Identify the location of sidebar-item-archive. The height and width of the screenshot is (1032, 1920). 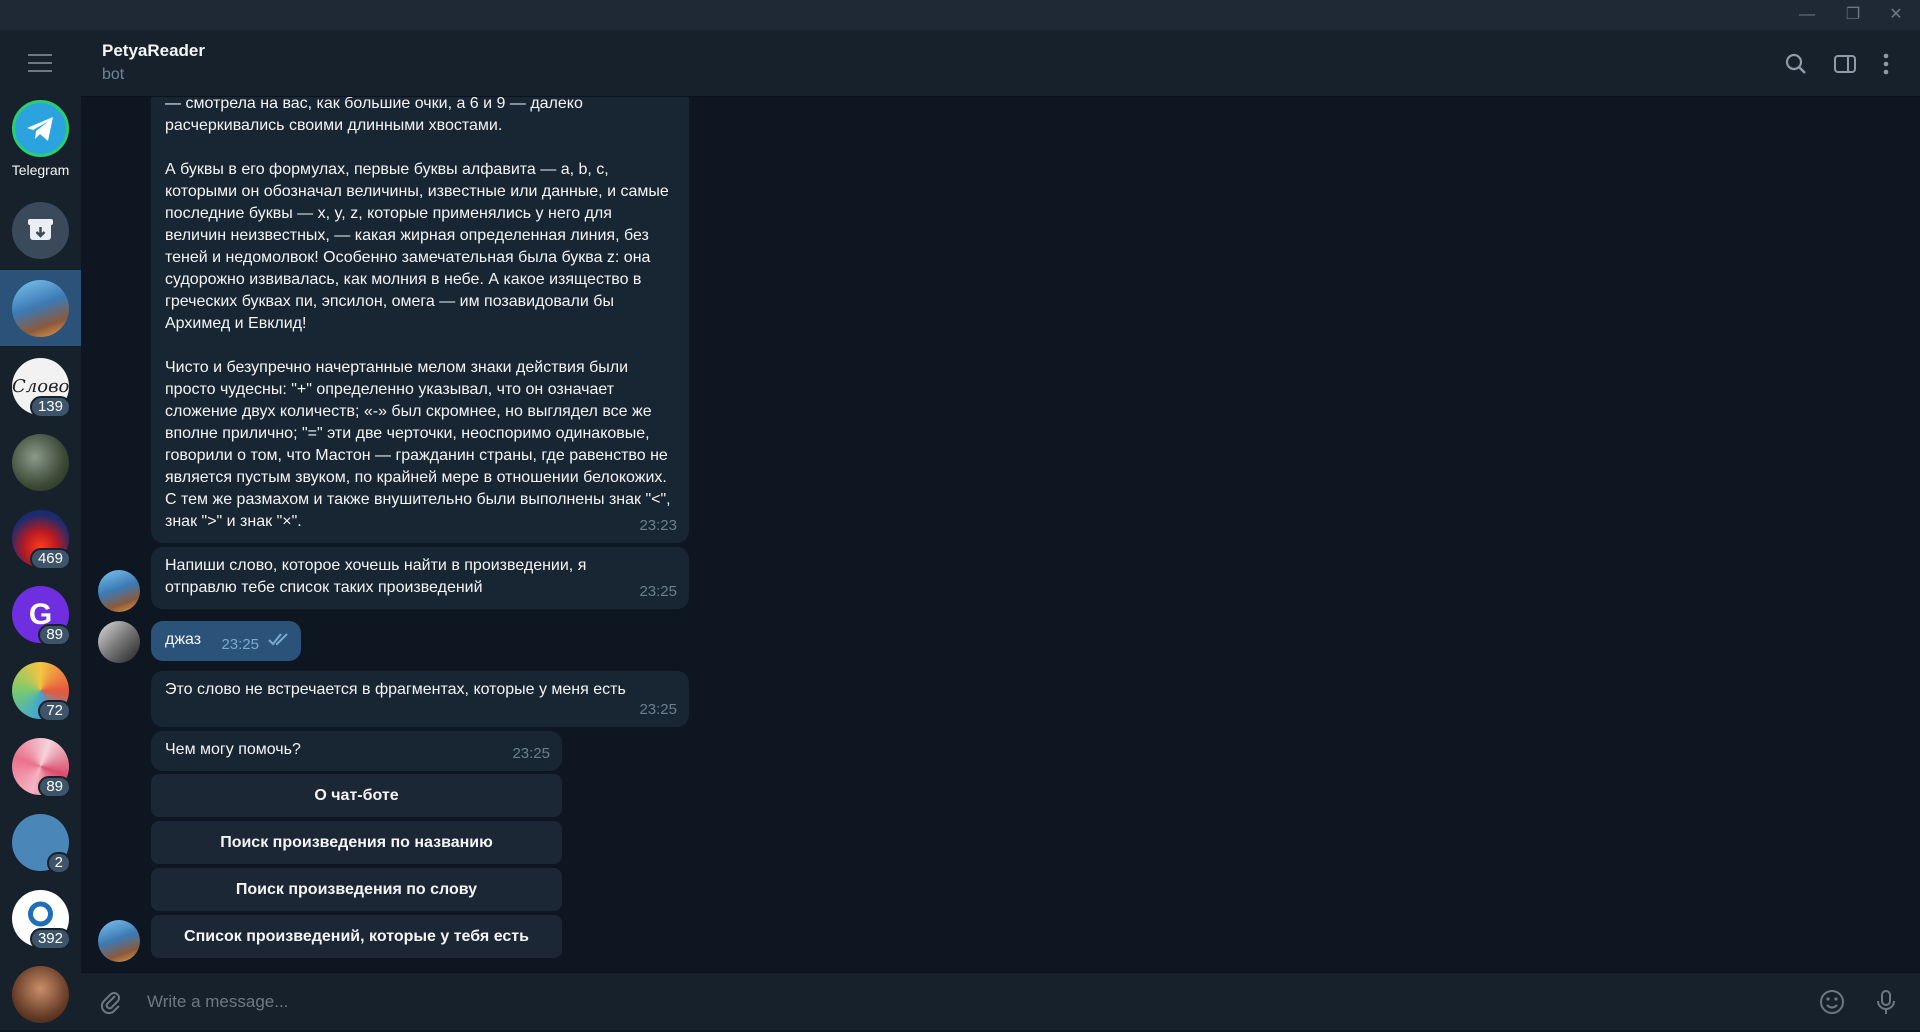
(40, 232).